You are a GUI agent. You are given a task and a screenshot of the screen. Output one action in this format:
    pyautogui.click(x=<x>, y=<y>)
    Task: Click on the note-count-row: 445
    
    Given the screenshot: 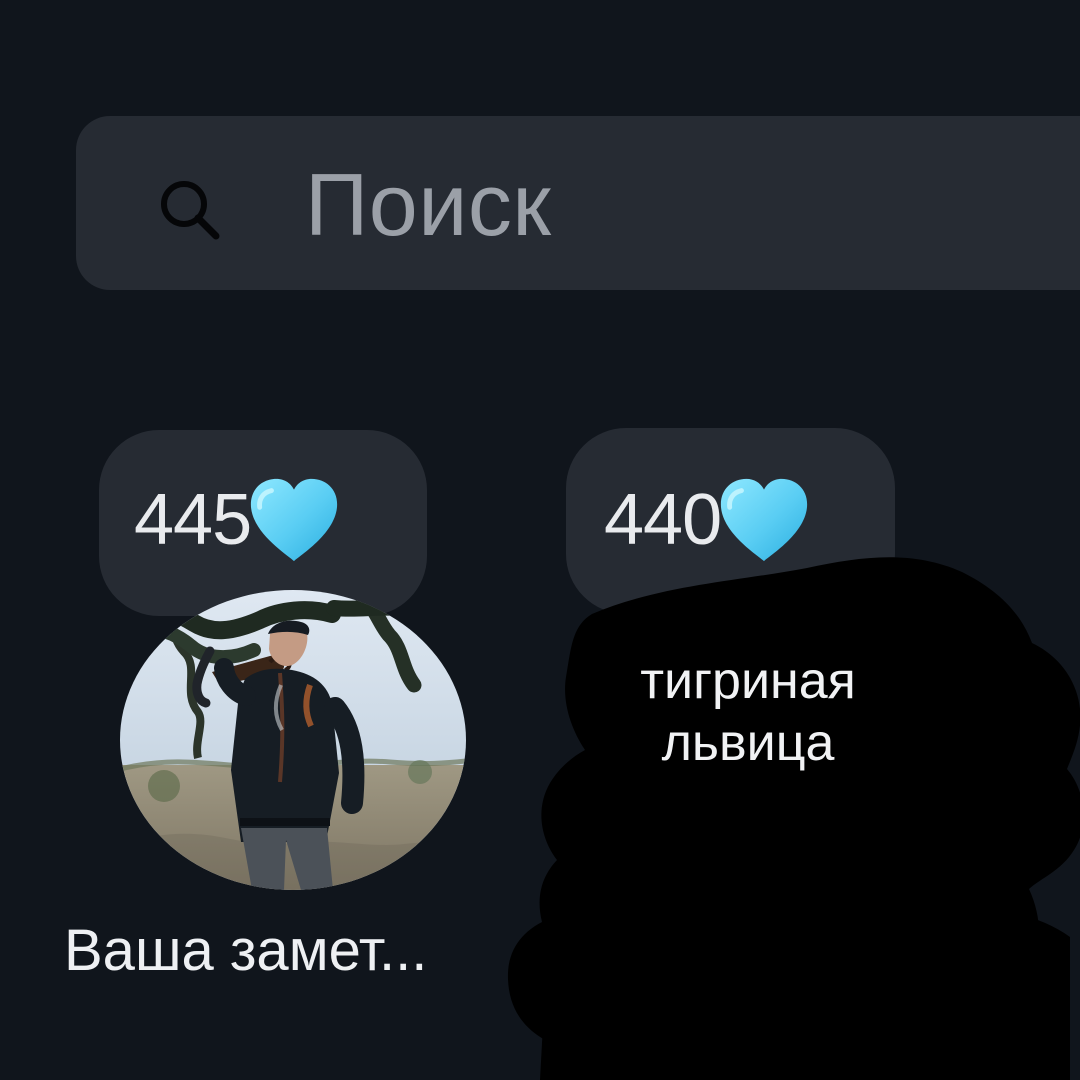 What is the action you would take?
    pyautogui.click(x=238, y=520)
    